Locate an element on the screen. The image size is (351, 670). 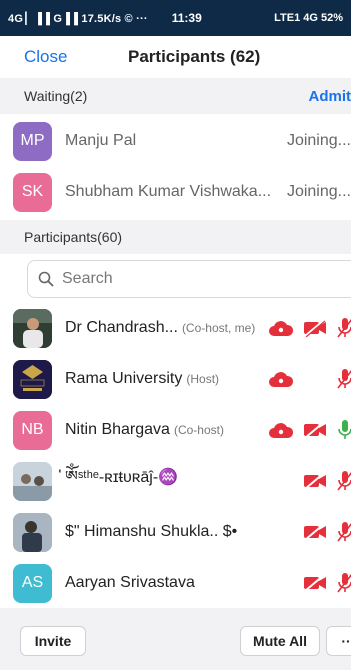
page-title: Participants (62) is located at coordinates (194, 56).